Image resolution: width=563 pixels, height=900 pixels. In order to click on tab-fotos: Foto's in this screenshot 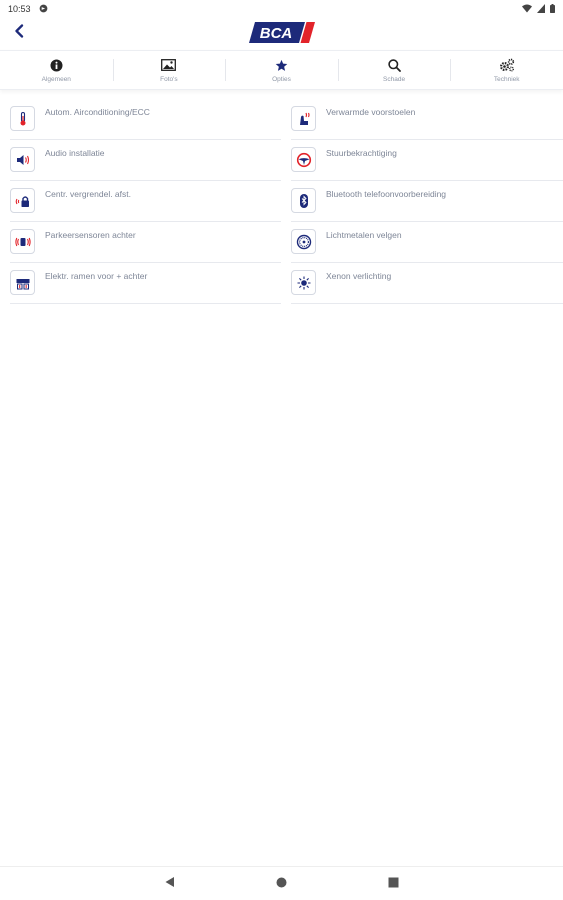, I will do `click(169, 70)`.